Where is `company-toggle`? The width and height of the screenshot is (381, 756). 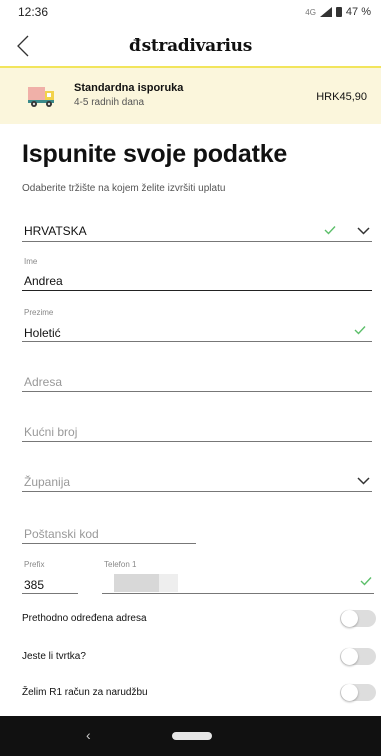 company-toggle is located at coordinates (358, 656).